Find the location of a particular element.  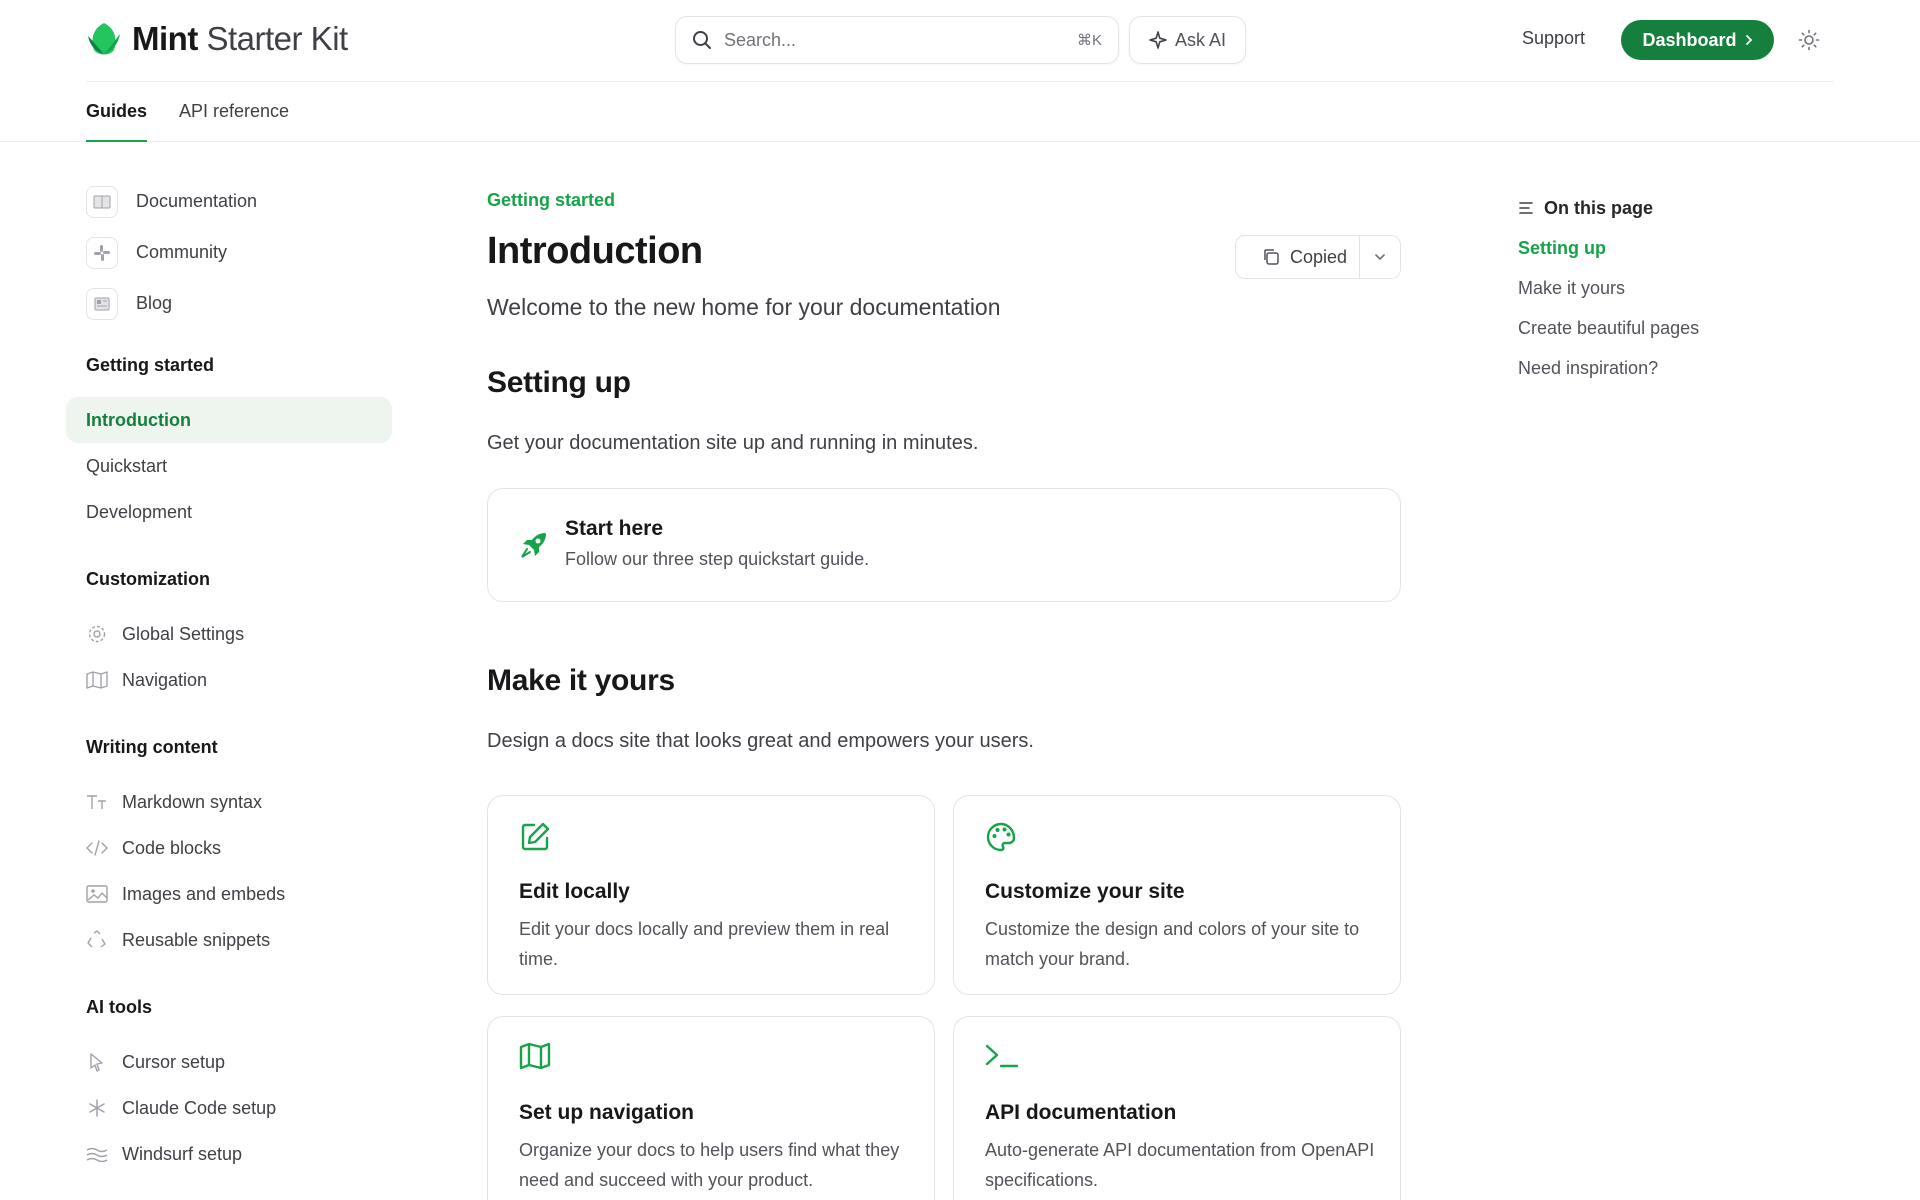

sidebar-item-claude-code-setup: Claude Code setup is located at coordinates (229, 1108).